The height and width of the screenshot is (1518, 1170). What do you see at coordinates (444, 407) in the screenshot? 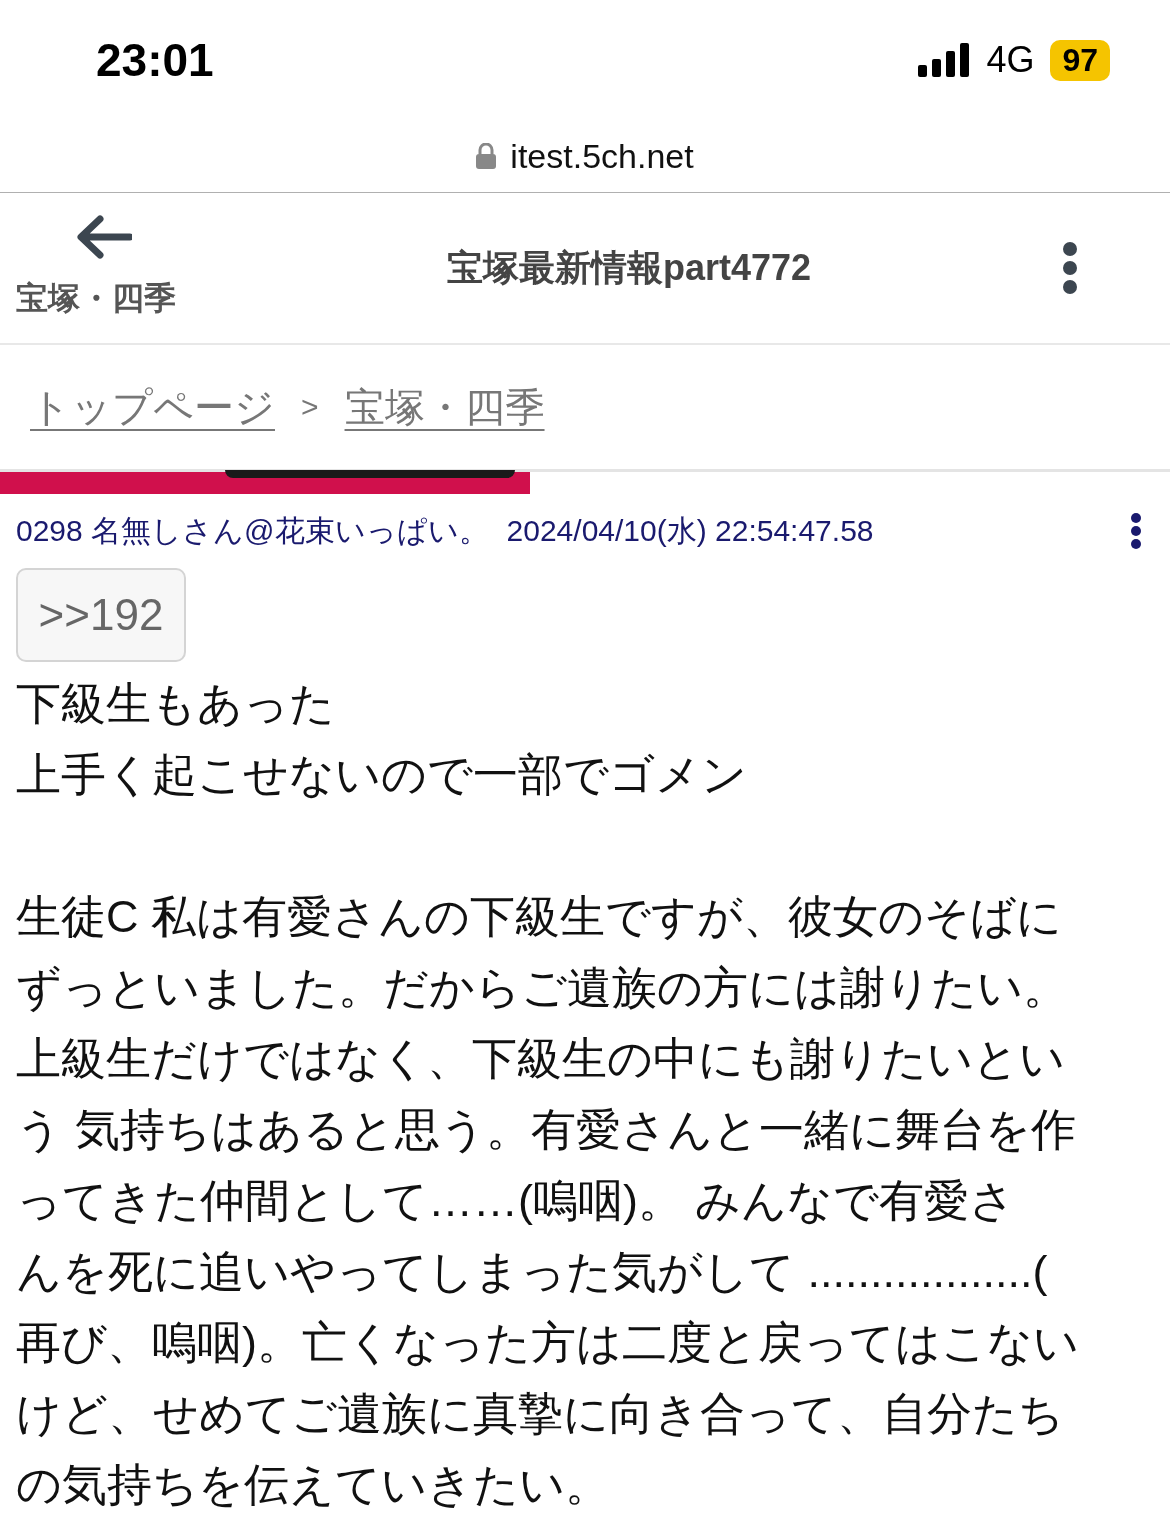
I see `breadcrumb-link: 宝塚・四季` at bounding box center [444, 407].